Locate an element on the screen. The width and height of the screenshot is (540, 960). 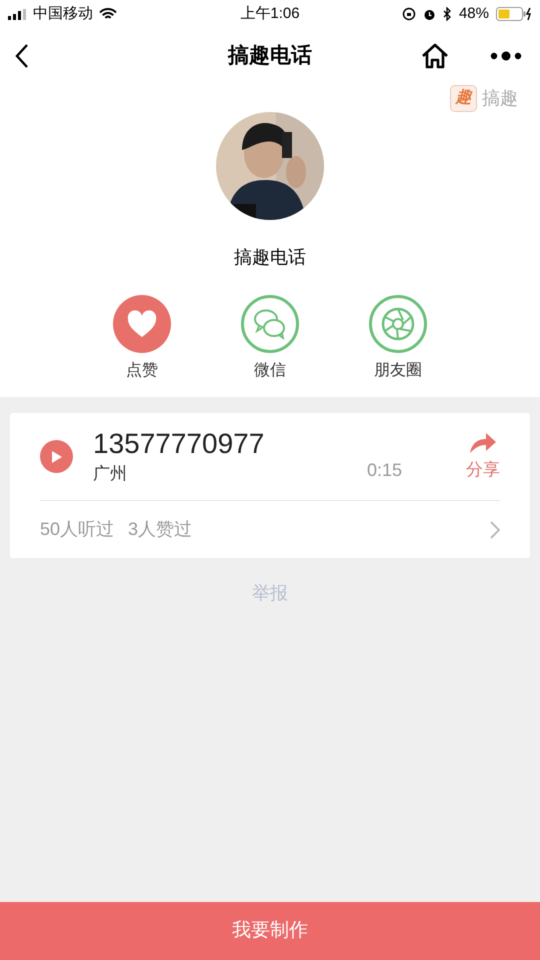
share-action: 朋友圈 is located at coordinates (398, 339).